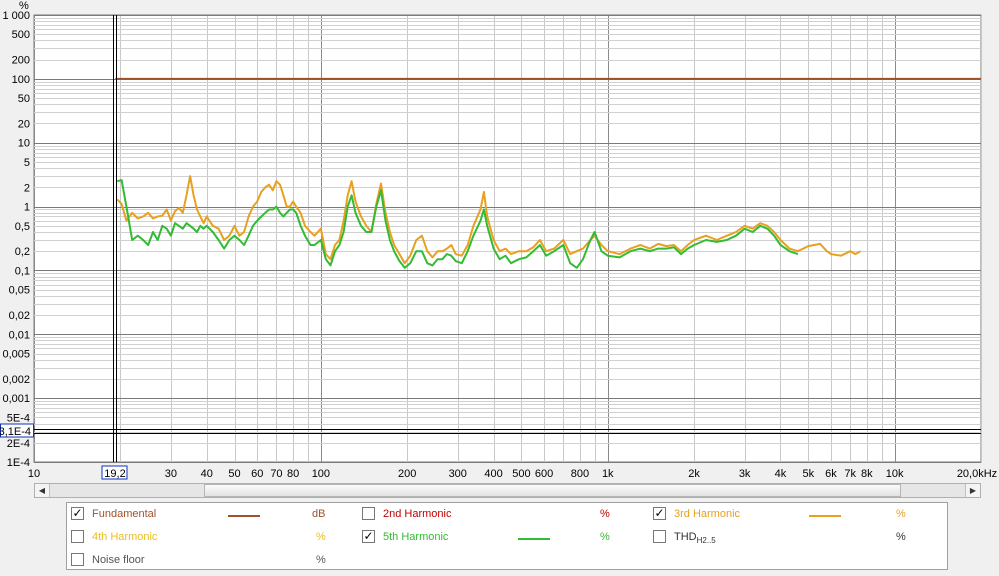  I want to click on y-tick-label: 200, so click(21, 61).